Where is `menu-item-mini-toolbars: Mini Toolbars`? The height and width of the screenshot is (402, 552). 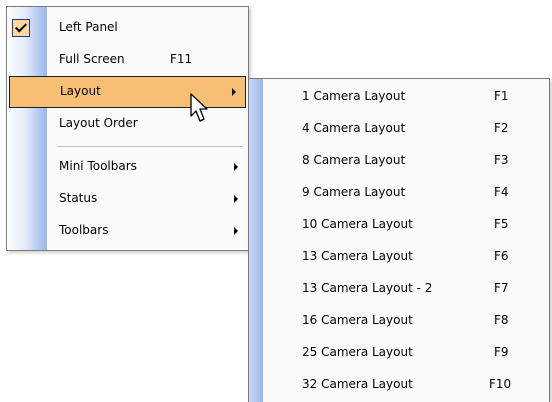
menu-item-mini-toolbars: Mini Toolbars is located at coordinates (127, 167).